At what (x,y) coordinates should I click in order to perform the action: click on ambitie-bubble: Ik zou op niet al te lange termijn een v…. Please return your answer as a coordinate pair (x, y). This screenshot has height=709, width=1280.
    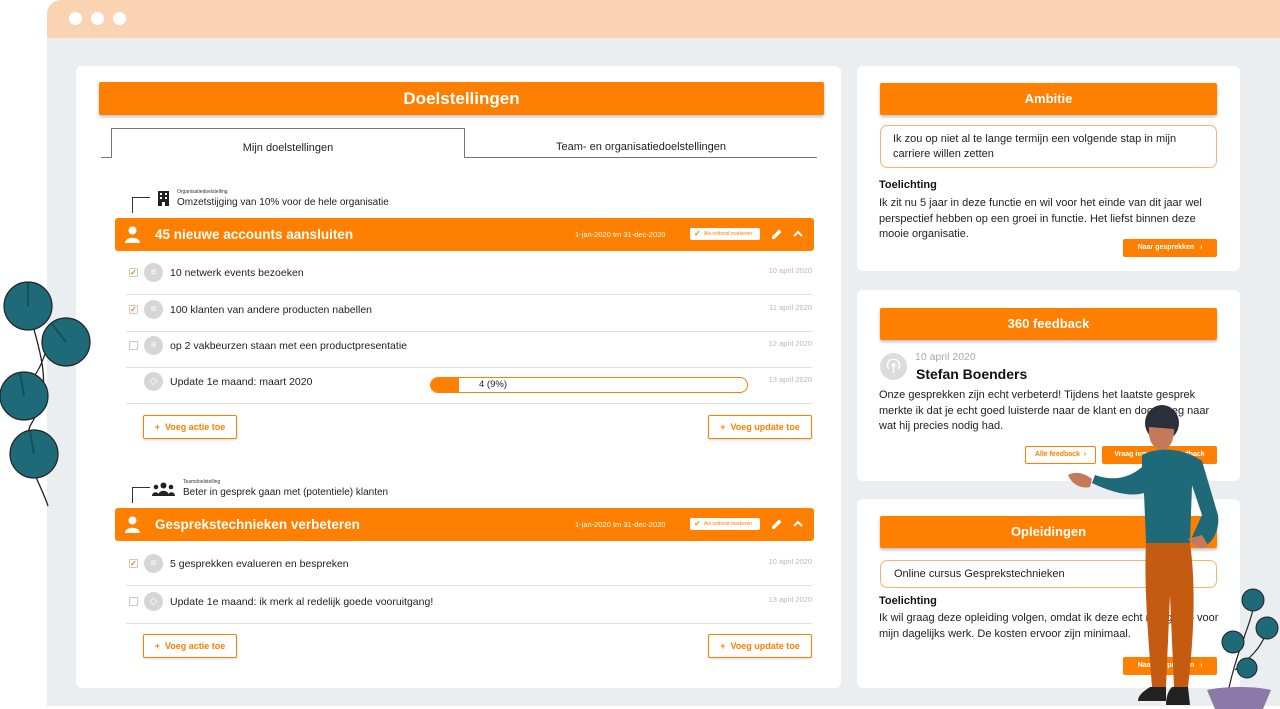
    Looking at the image, I should click on (1048, 146).